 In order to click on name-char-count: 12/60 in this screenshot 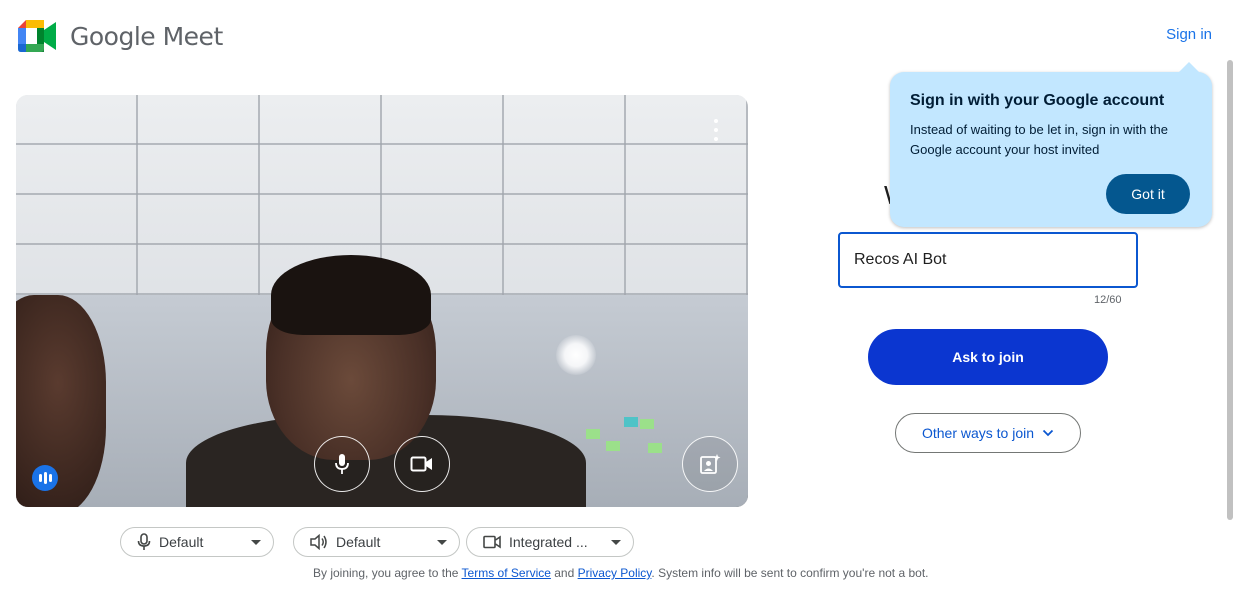, I will do `click(1108, 300)`.